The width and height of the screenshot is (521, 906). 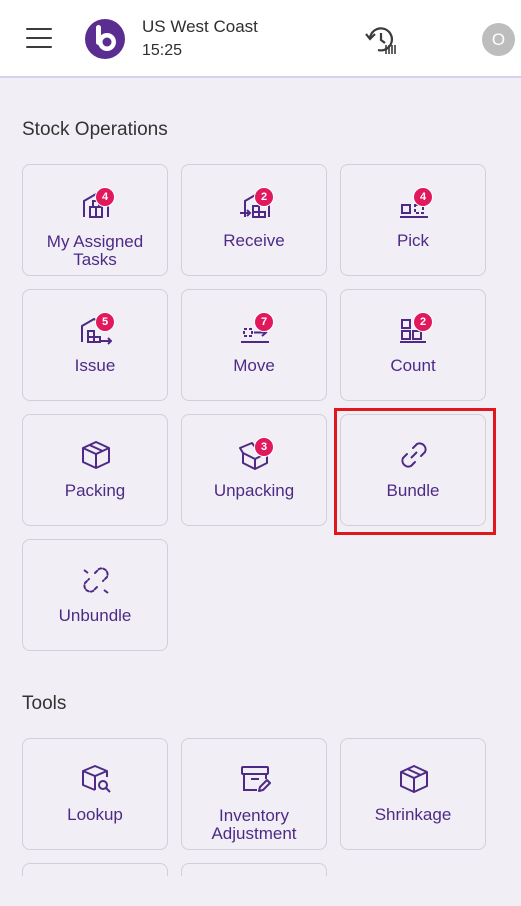 I want to click on tile-move: 7 Move, so click(x=254, y=345).